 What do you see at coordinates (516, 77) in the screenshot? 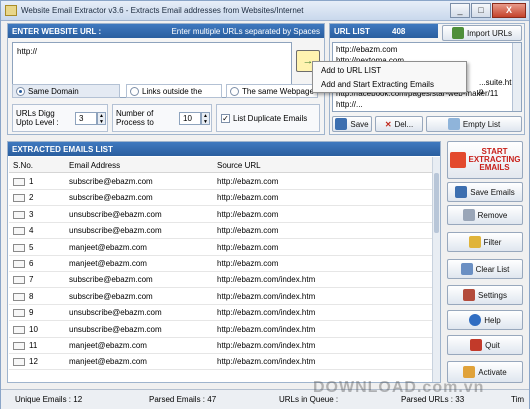
I see `url-list-scrollbar` at bounding box center [516, 77].